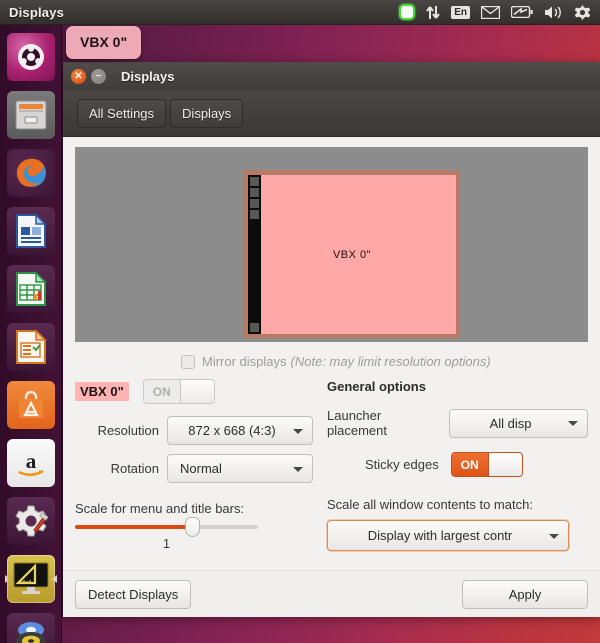  I want to click on sticky-edges-toggle: ON, so click(486, 464).